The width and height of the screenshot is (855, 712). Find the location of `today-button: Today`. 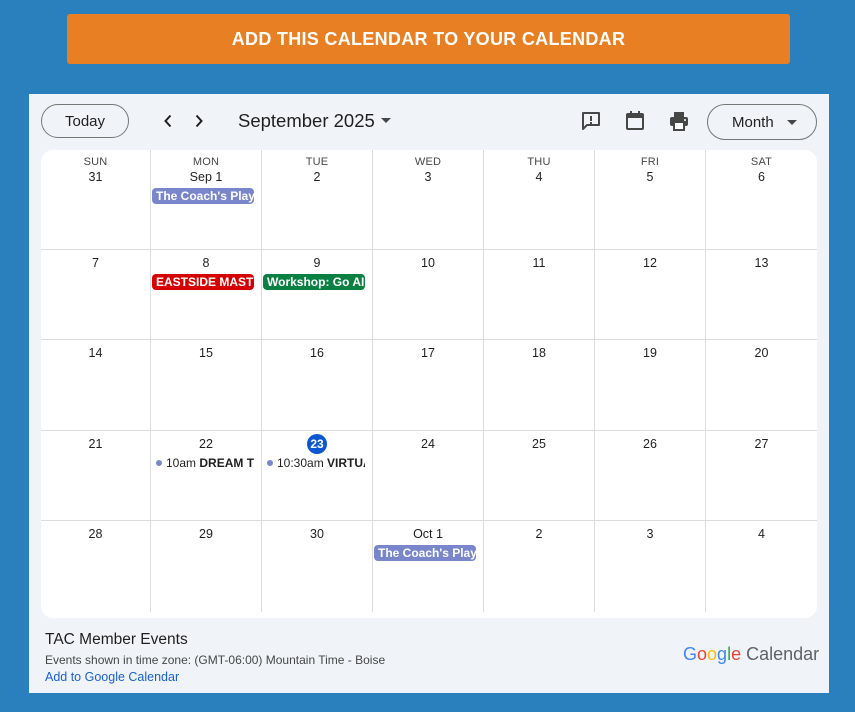

today-button: Today is located at coordinates (85, 121).